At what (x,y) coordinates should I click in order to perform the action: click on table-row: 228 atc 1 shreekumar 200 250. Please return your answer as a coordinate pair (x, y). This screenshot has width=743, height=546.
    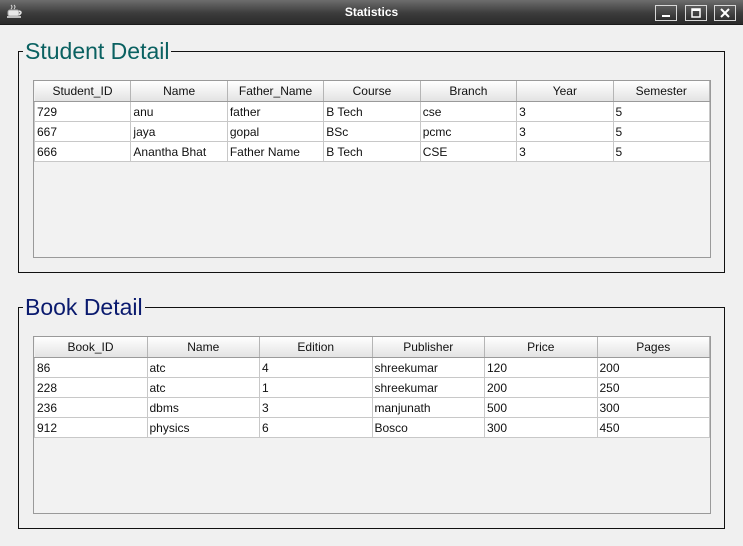
    Looking at the image, I should click on (372, 387).